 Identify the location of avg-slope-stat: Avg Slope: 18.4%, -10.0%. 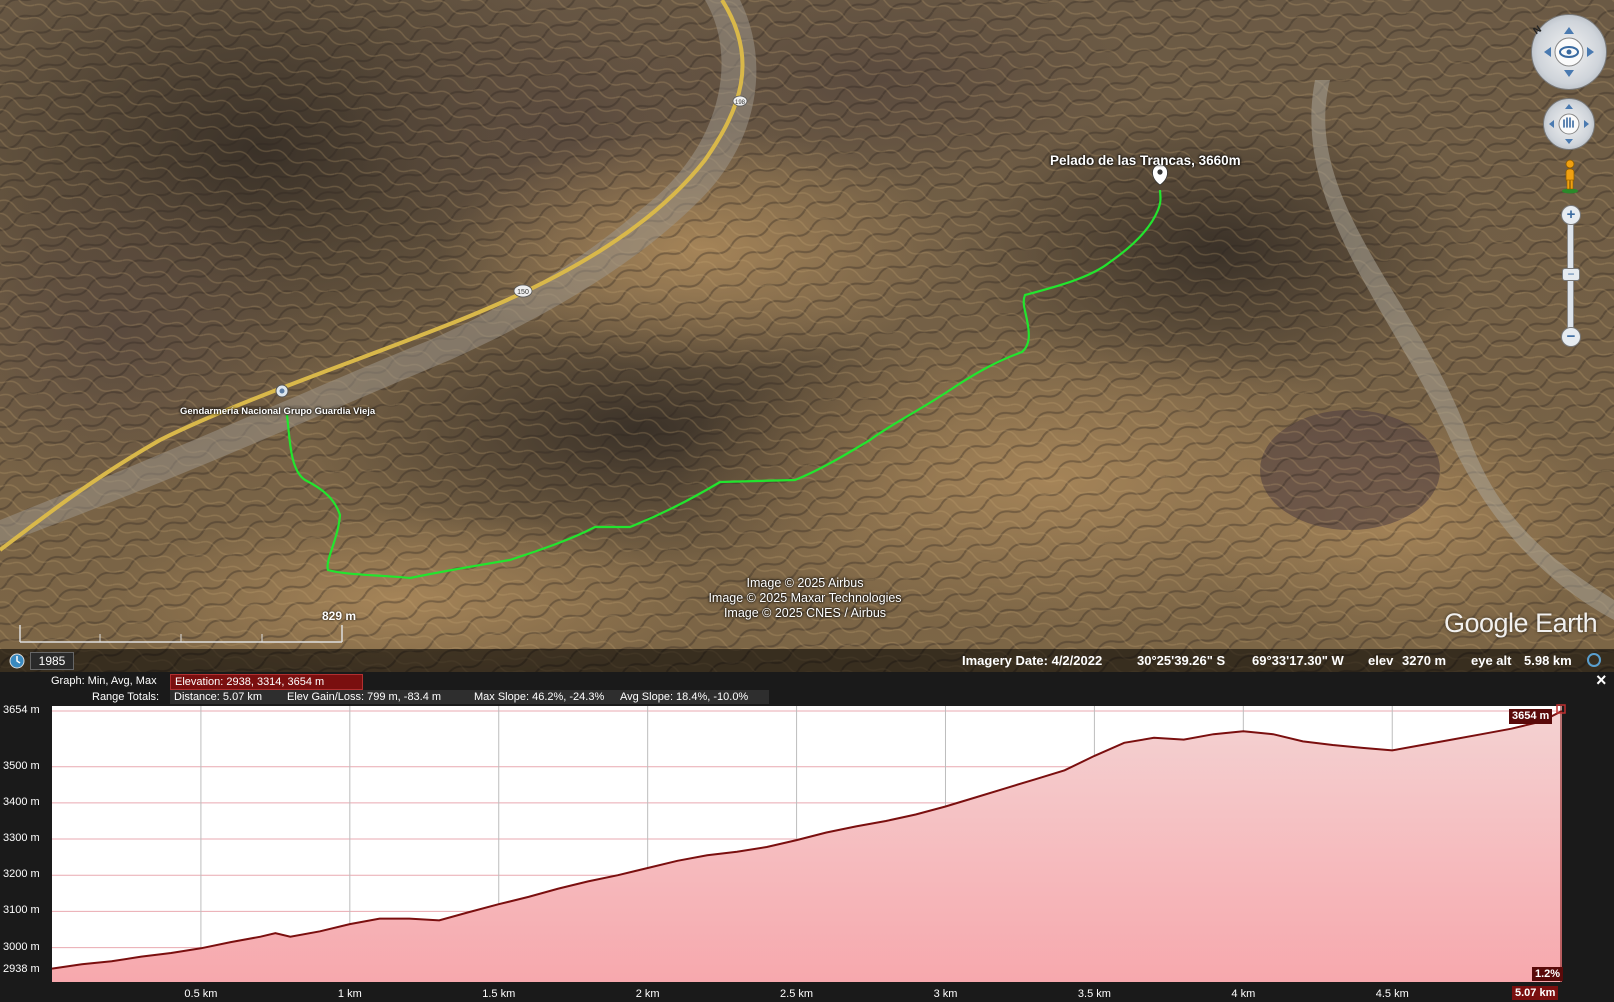
(692, 697).